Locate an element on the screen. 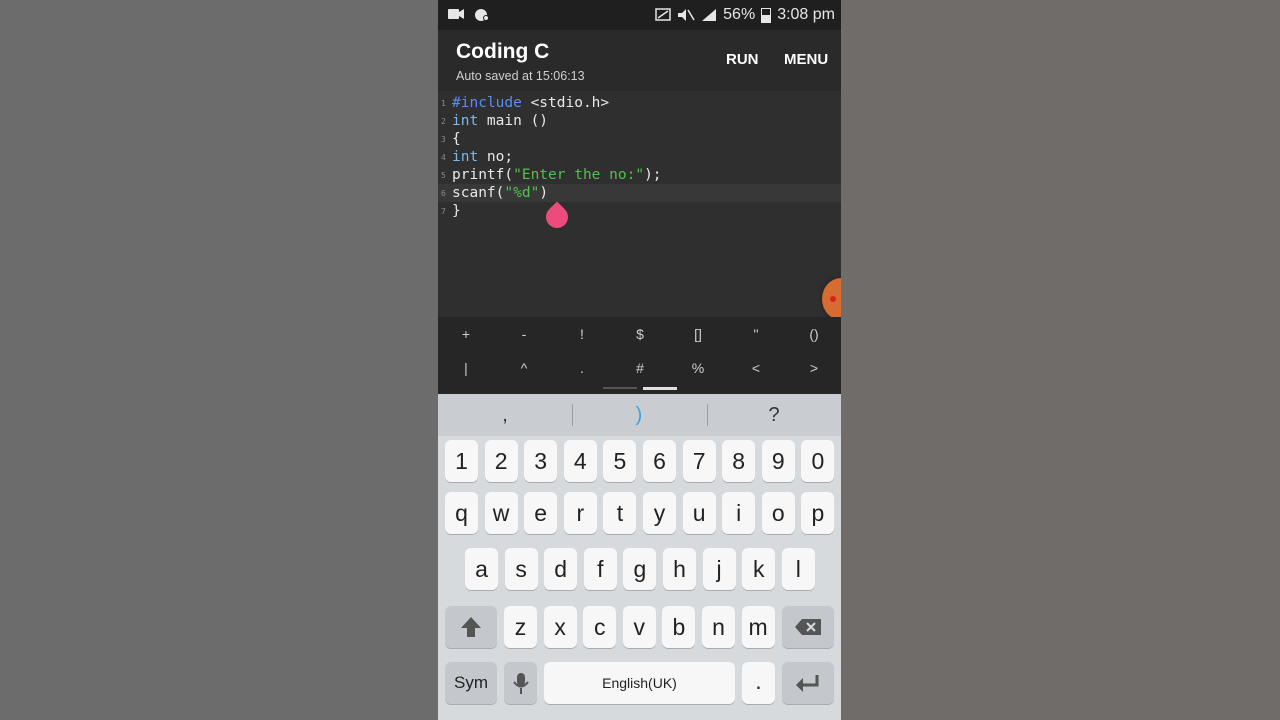 This screenshot has height=720, width=1280. suggestion-item: , is located at coordinates (505, 415).